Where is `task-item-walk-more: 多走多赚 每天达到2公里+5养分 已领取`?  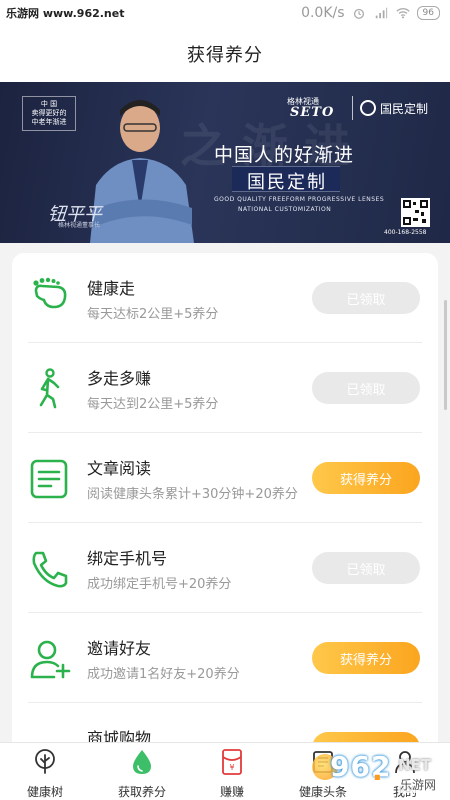 task-item-walk-more: 多走多赚 每天达到2公里+5养分 已领取 is located at coordinates (225, 388).